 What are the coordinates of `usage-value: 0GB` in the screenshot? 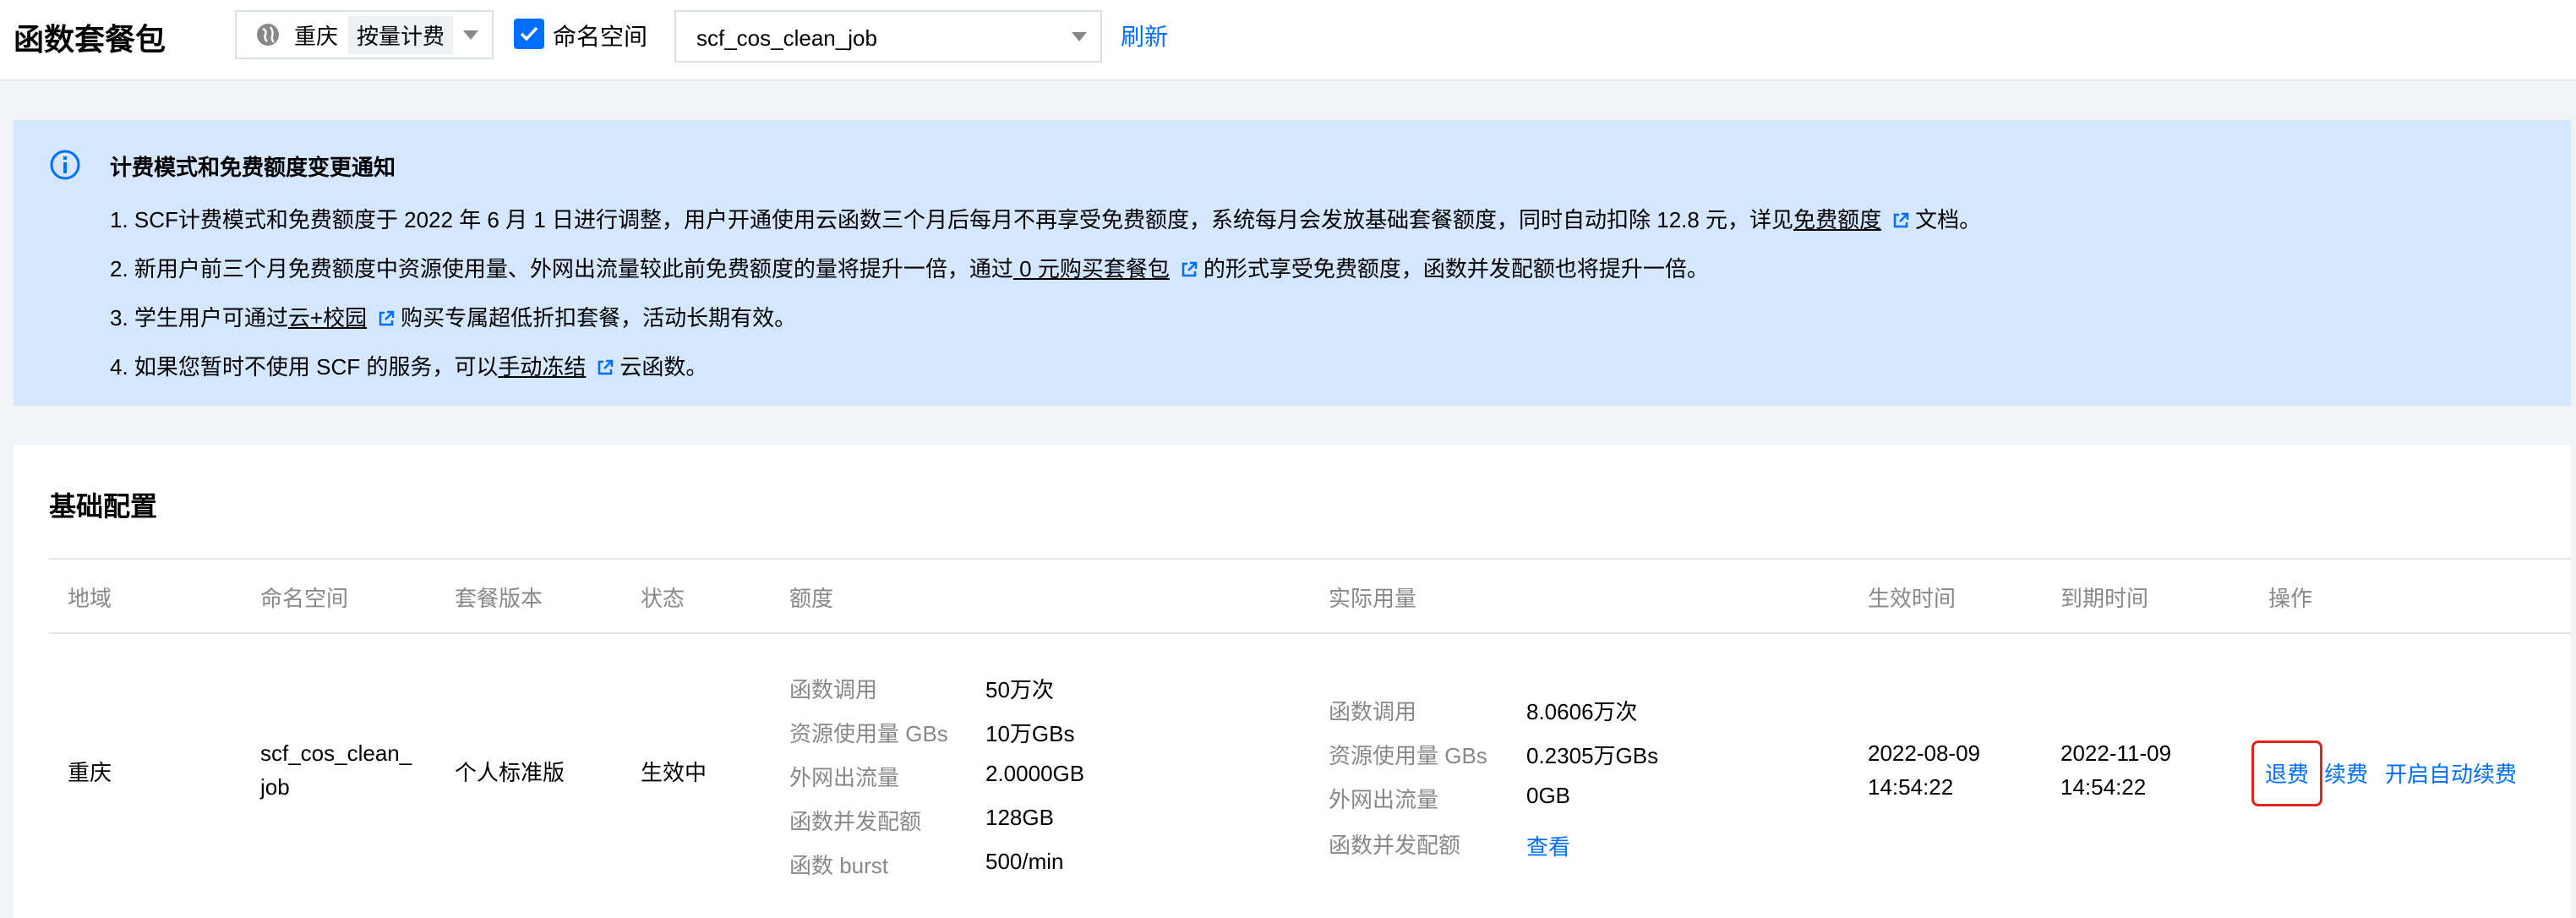 It's located at (1548, 795).